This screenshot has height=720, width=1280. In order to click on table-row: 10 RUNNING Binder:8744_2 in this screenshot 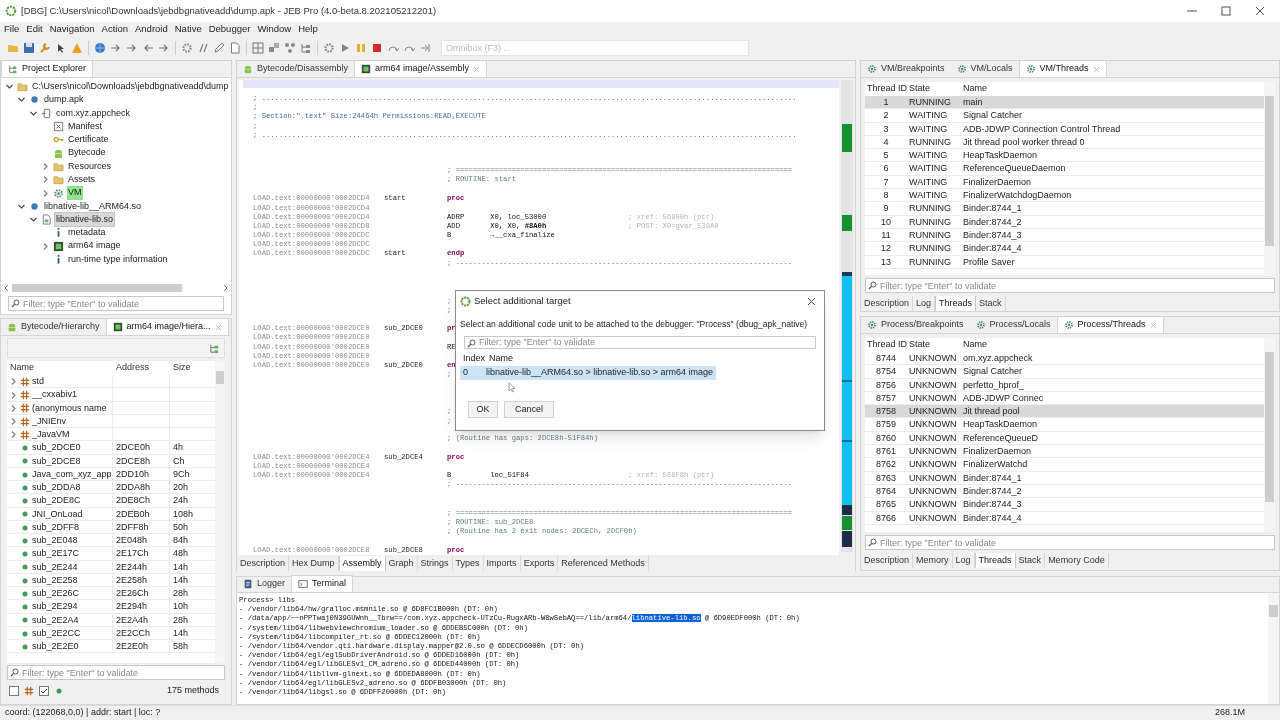, I will do `click(1064, 222)`.